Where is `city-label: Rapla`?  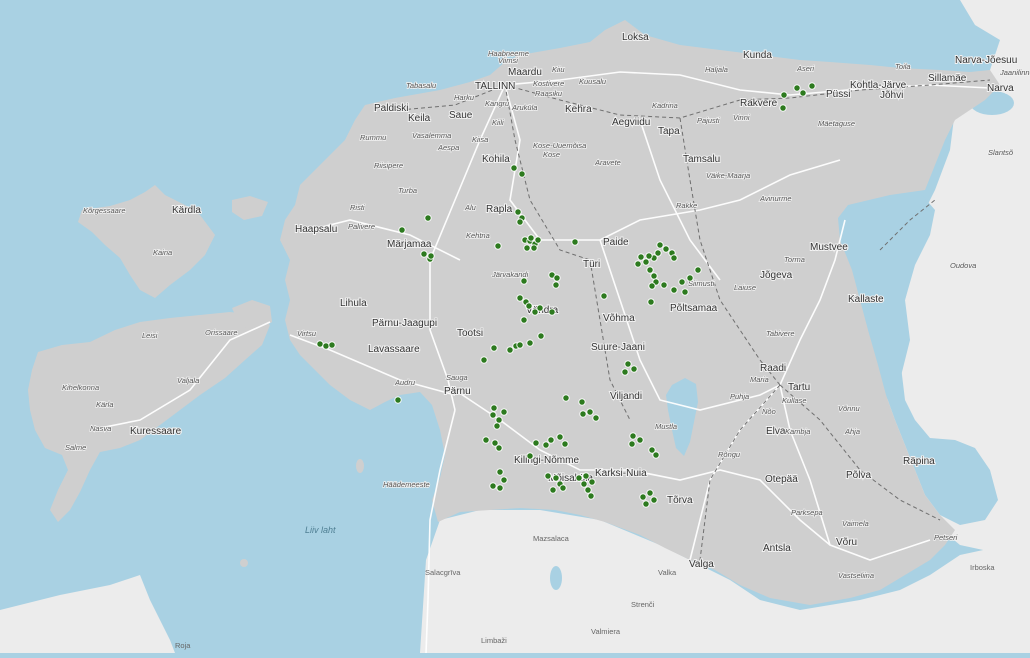 city-label: Rapla is located at coordinates (499, 209).